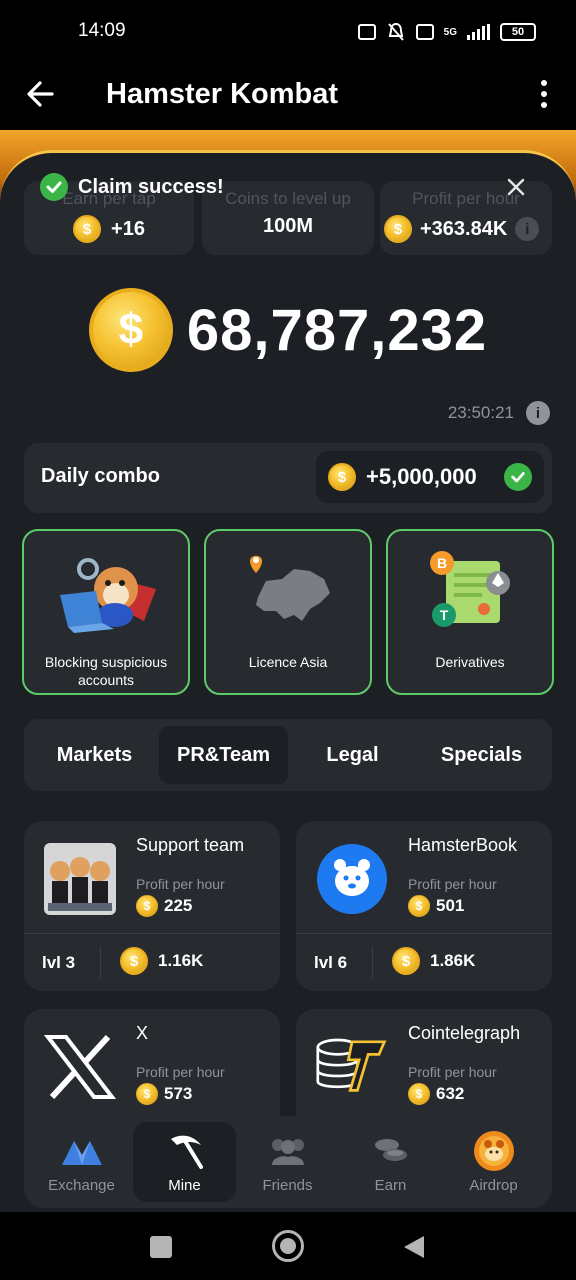 The image size is (576, 1280). What do you see at coordinates (480, 412) in the screenshot?
I see `timer-value: 23:50:21` at bounding box center [480, 412].